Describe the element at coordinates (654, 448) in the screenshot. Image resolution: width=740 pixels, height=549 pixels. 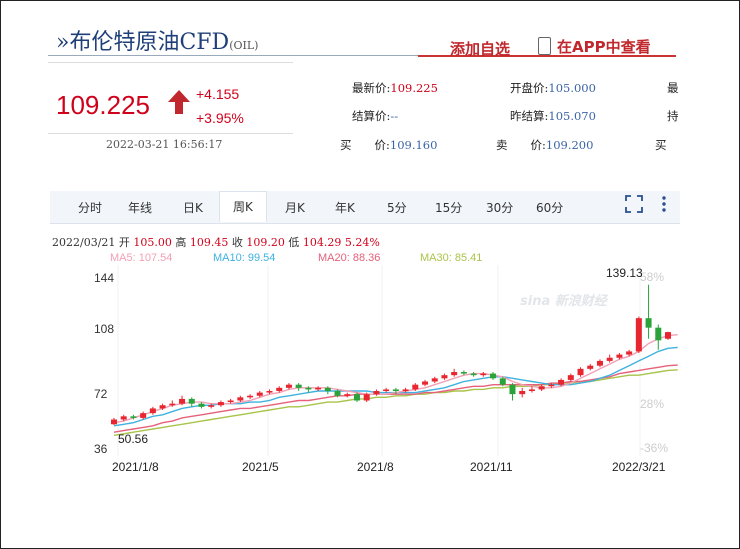
I see `pct-tick-label: -36%` at that location.